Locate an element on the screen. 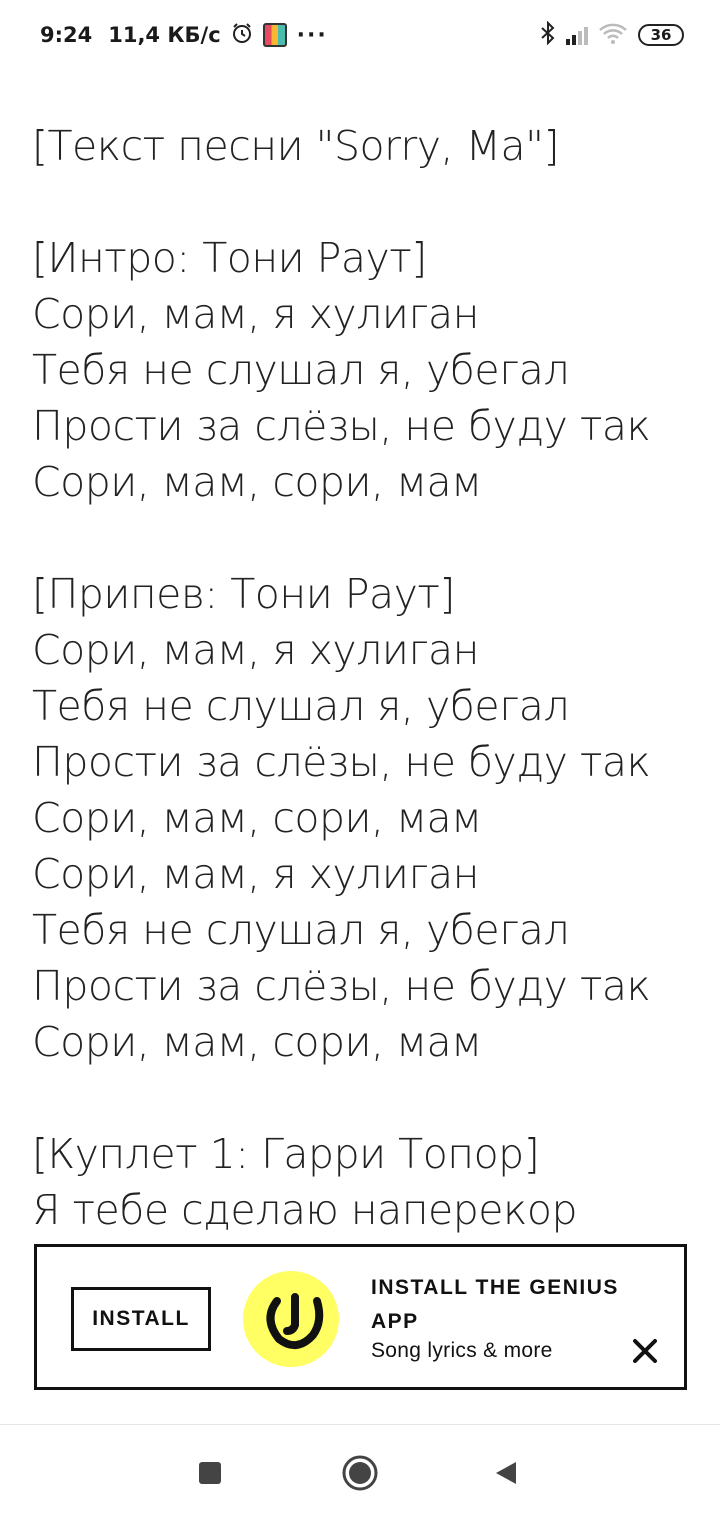  square-recents-icon is located at coordinates (210, 1473).